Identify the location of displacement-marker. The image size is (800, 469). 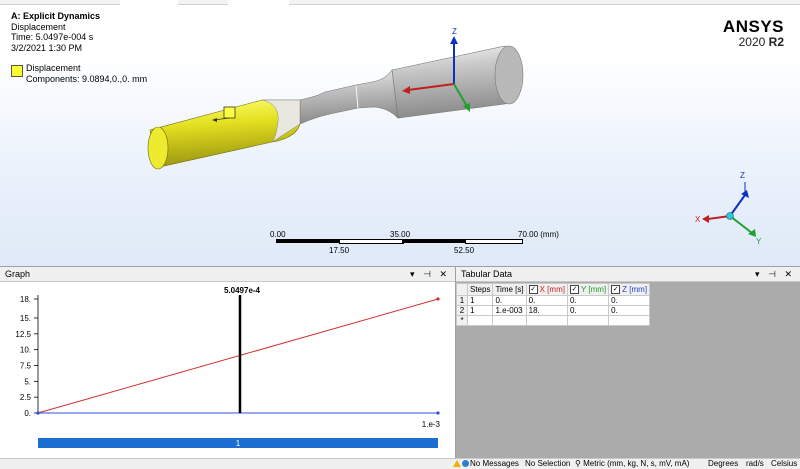
(229, 112).